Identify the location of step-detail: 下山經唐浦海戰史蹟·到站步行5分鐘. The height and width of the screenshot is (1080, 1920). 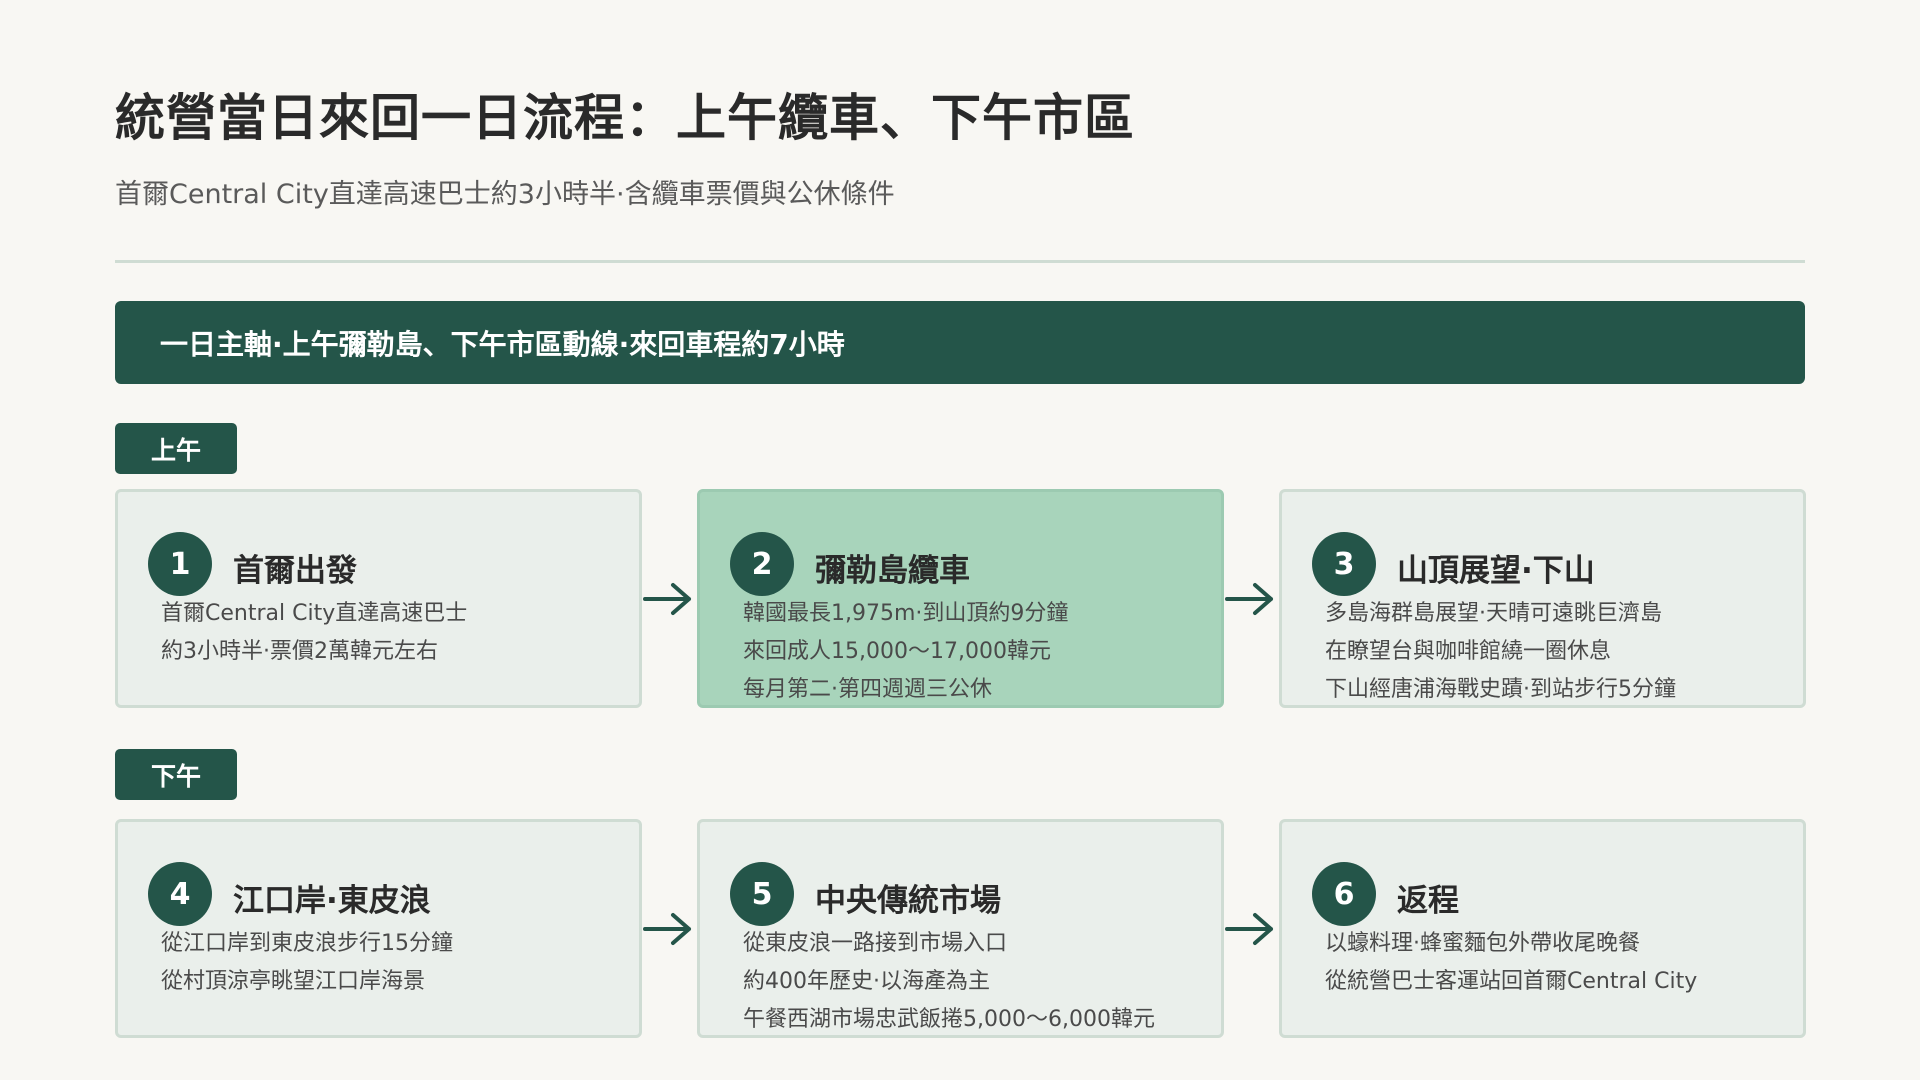
(1500, 689).